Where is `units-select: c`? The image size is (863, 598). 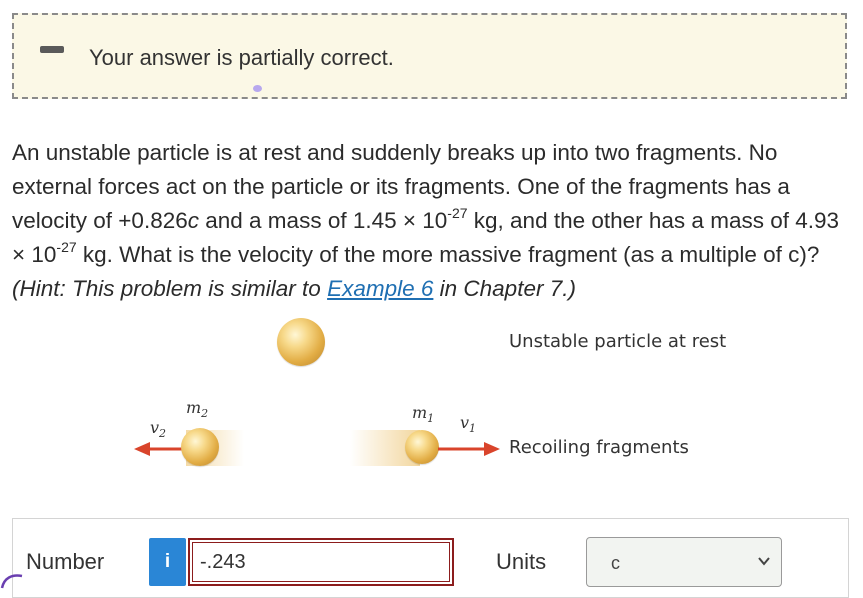 units-select: c is located at coordinates (684, 562).